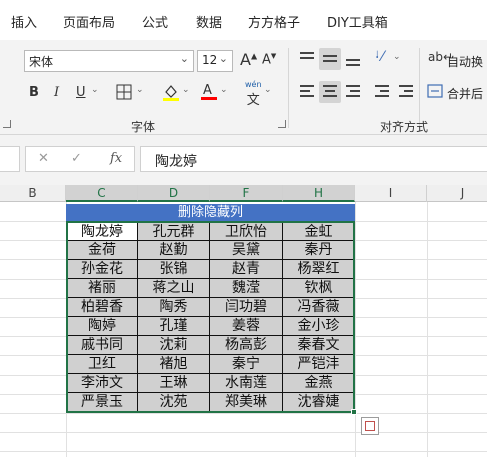  I want to click on table-cell: 秦宁, so click(246, 364).